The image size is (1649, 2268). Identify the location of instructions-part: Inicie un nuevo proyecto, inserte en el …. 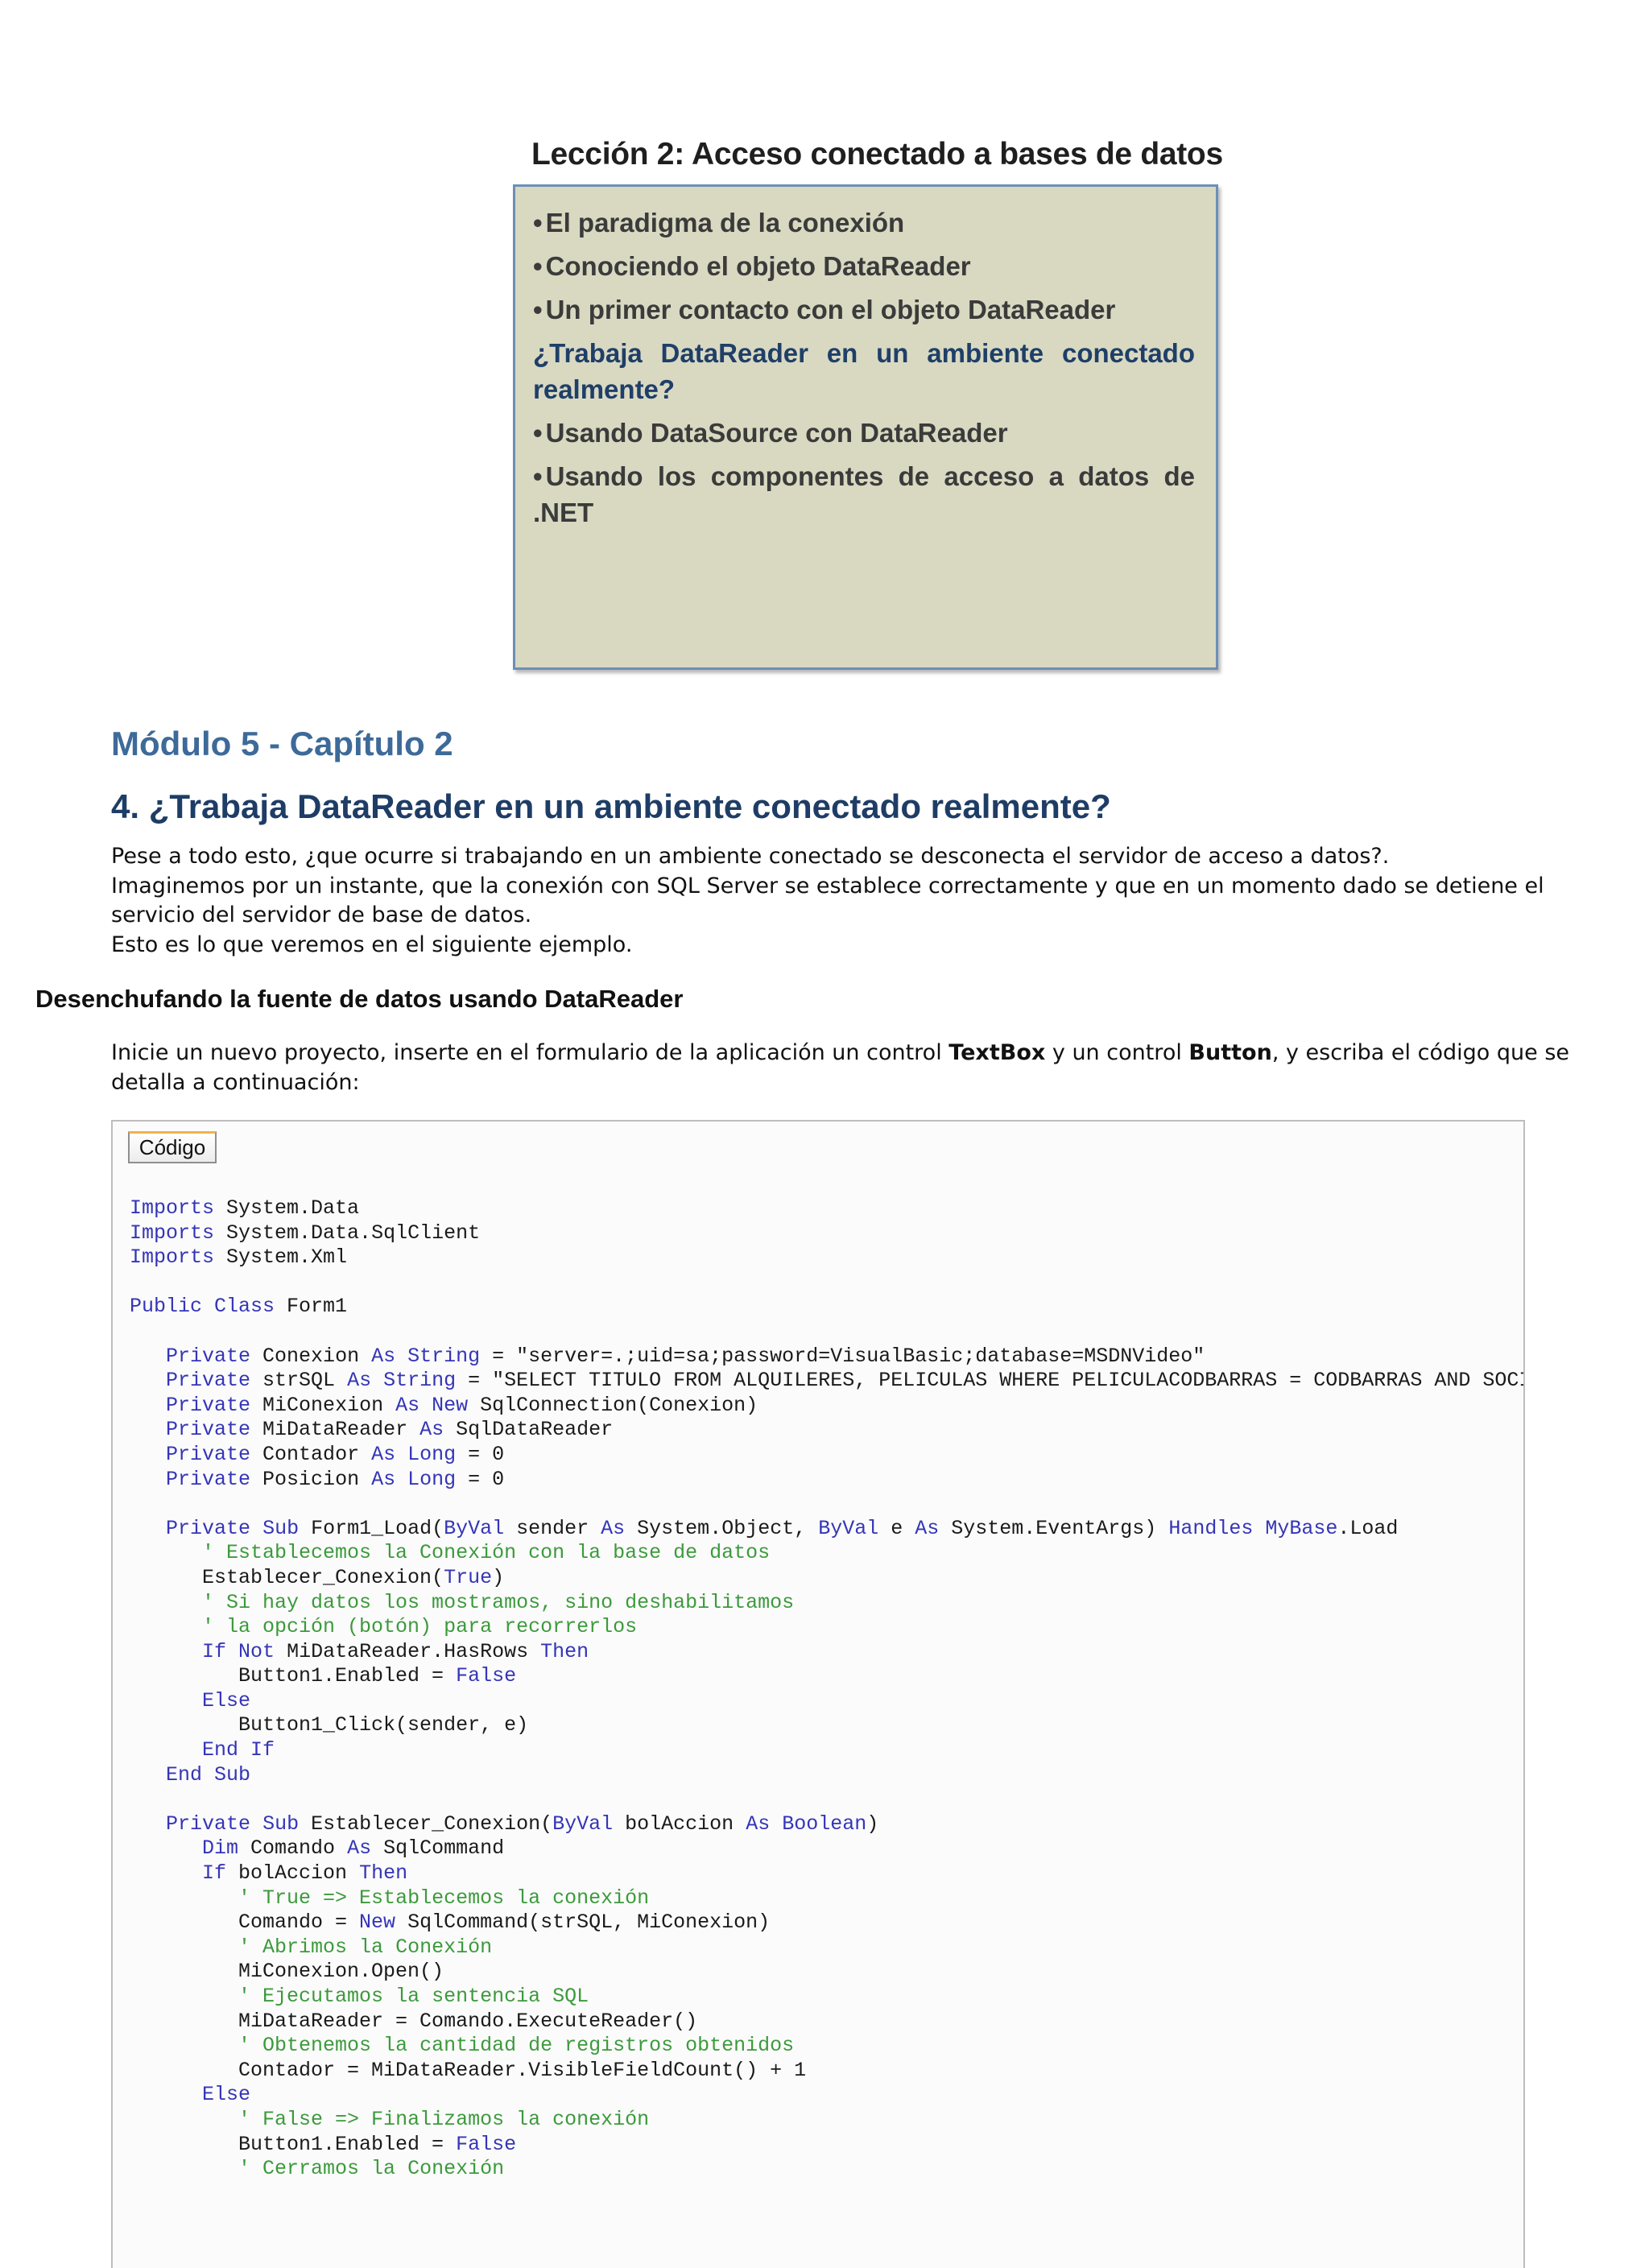
(530, 1053).